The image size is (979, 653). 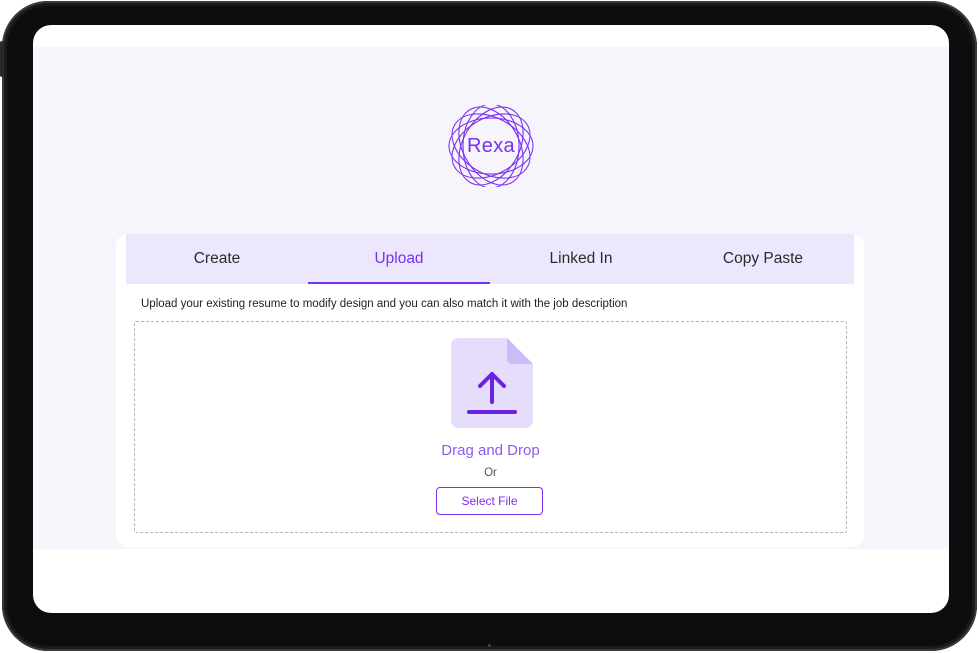 I want to click on camera-dot, so click(x=489, y=645).